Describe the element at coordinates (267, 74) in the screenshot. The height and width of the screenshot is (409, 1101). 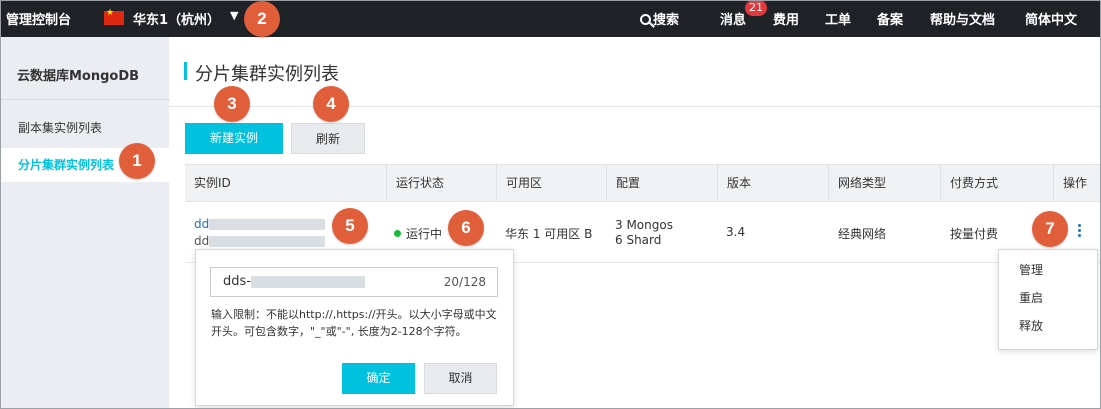
I see `page-title: 分片集群实例列表` at that location.